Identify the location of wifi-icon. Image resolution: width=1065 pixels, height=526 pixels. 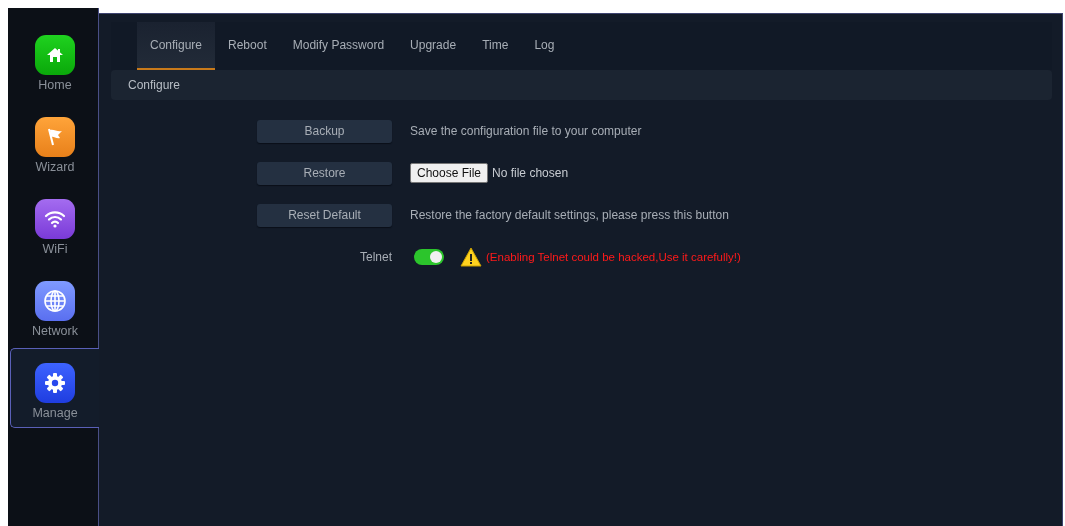
(55, 219).